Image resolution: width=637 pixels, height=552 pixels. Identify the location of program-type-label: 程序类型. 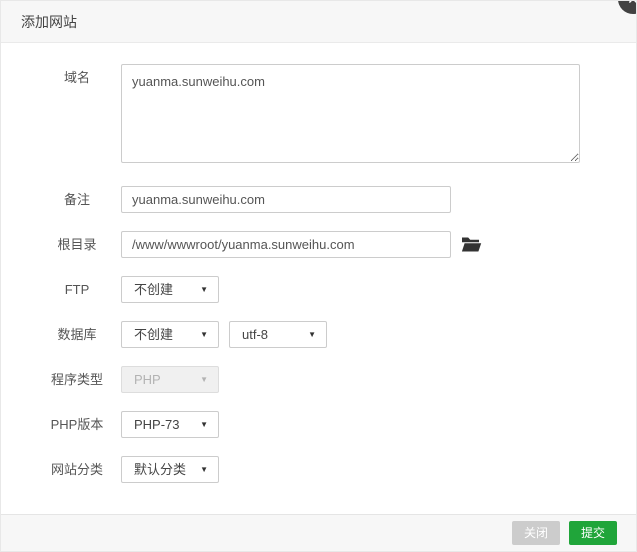
(76, 379).